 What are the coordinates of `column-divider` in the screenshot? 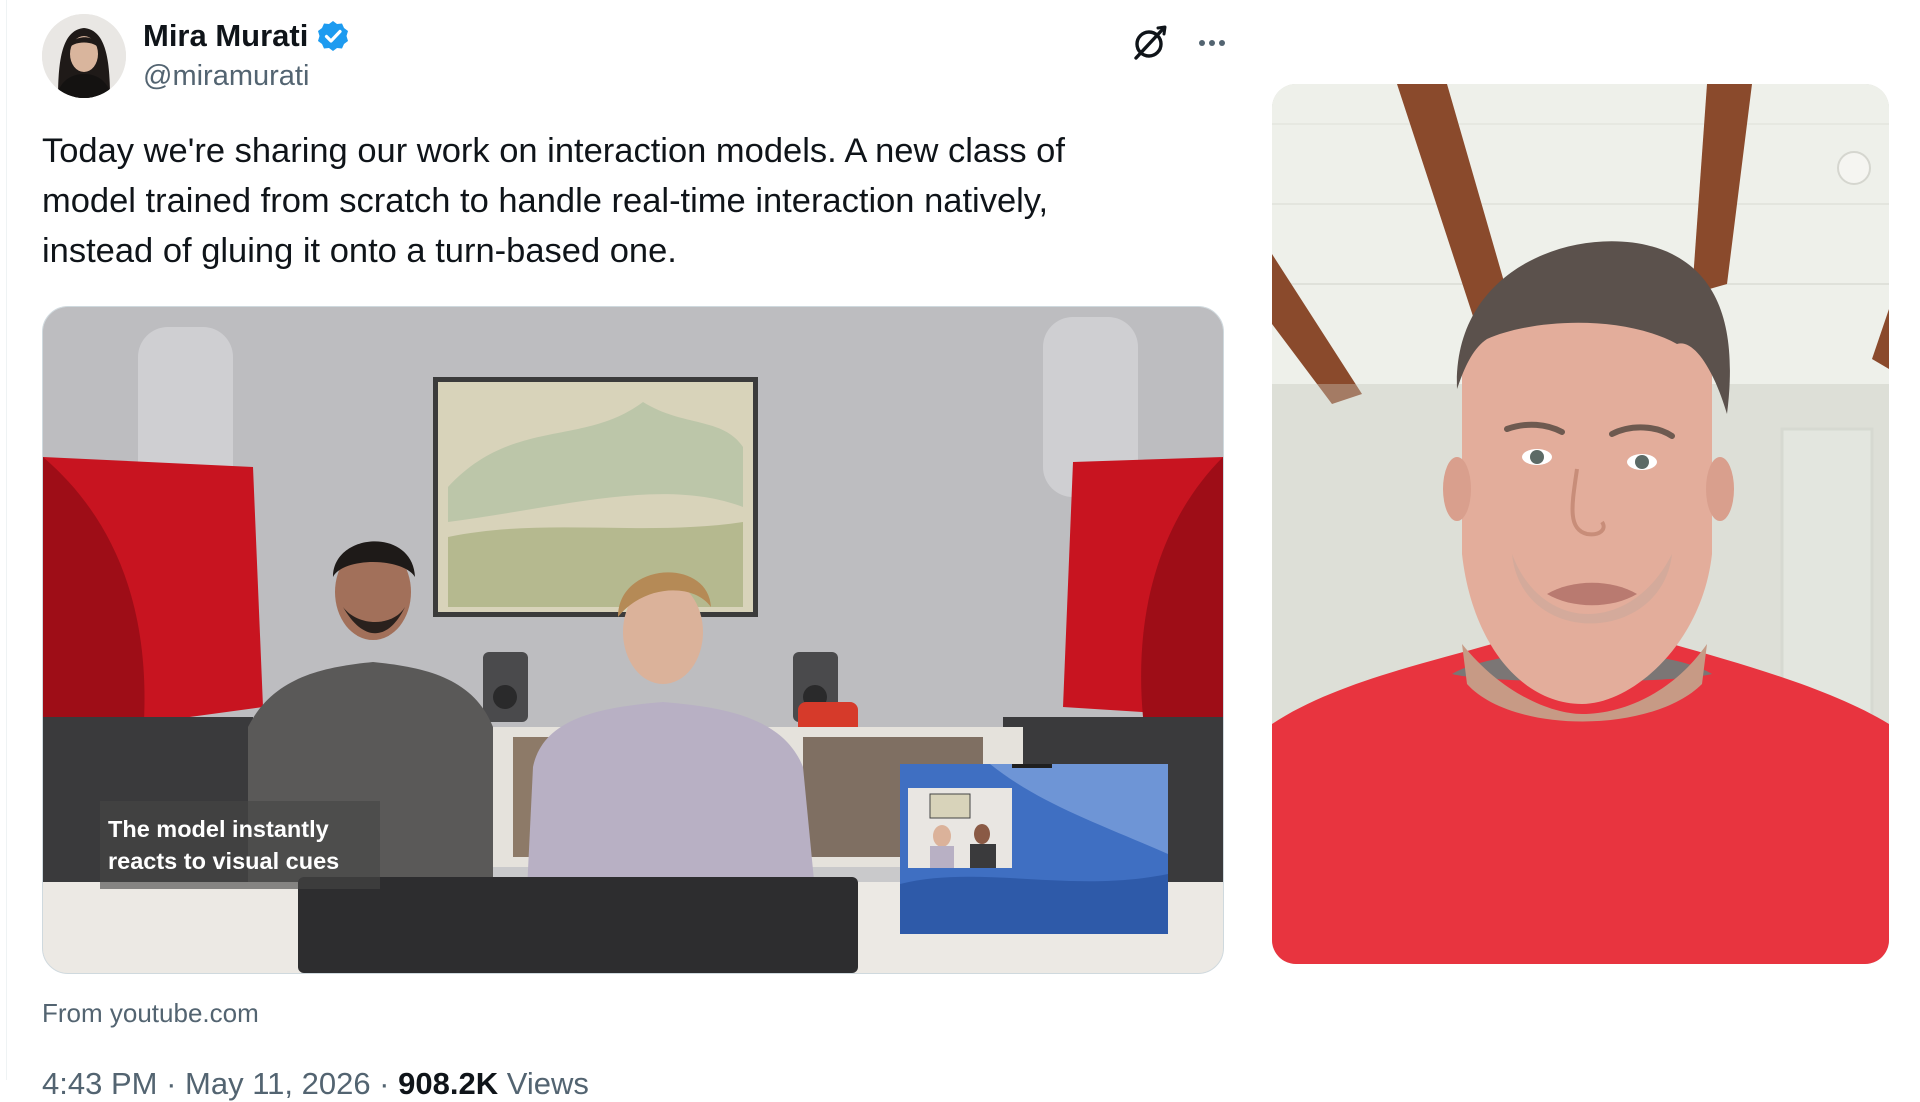 It's located at (6, 540).